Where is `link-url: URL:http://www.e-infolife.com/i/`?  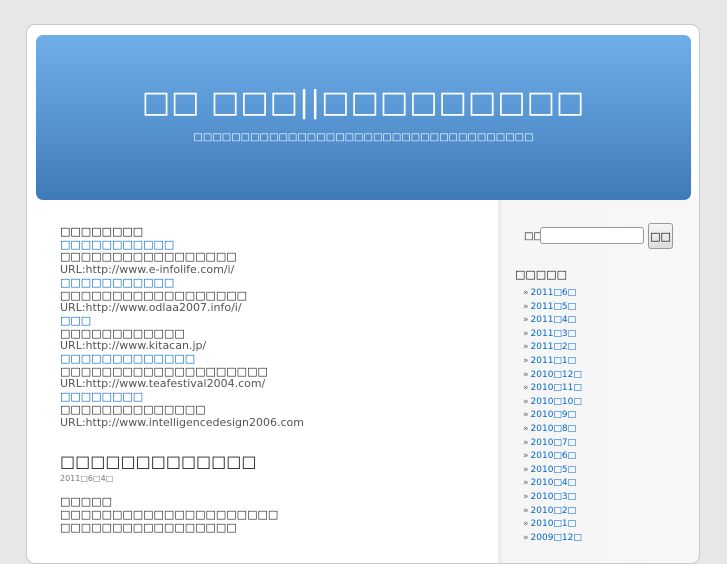 link-url: URL:http://www.e-infolife.com/i/ is located at coordinates (147, 270).